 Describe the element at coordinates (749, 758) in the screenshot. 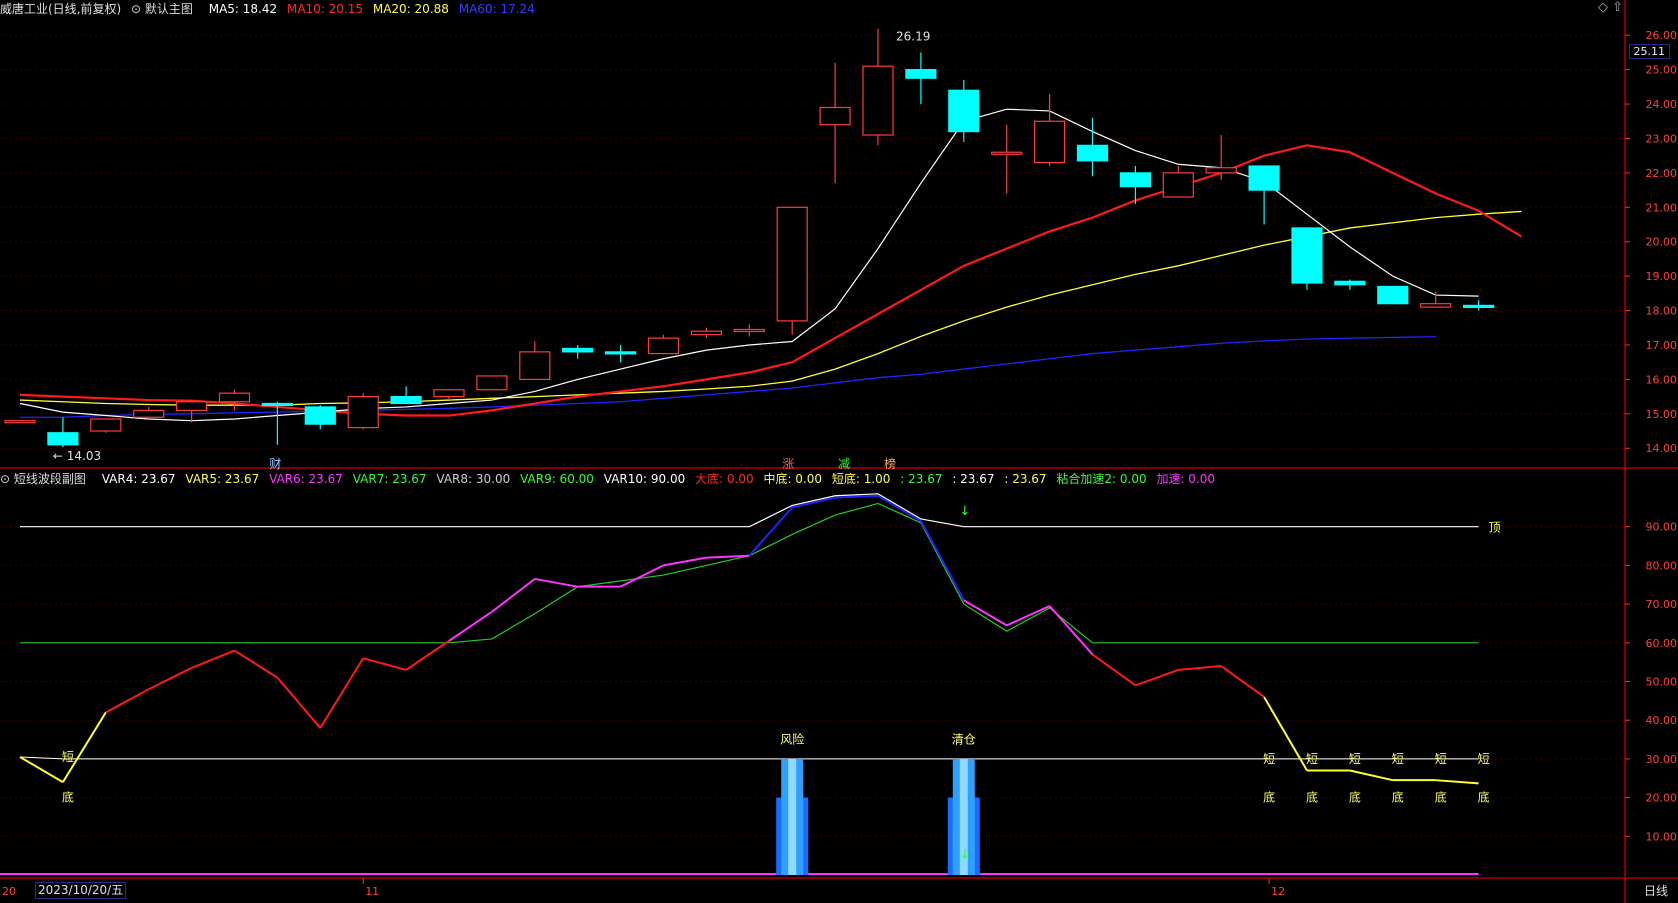

I see `var8-line` at that location.